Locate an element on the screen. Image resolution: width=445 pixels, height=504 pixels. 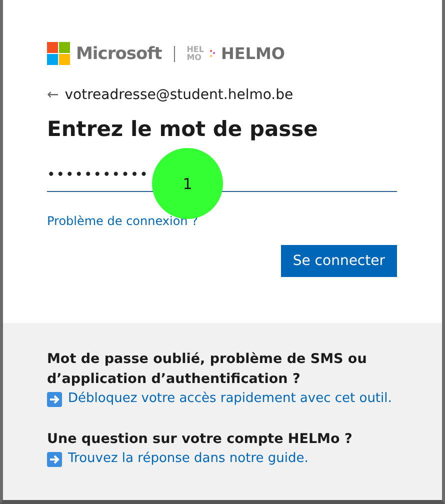
school-logo-text: HELMO is located at coordinates (253, 53).